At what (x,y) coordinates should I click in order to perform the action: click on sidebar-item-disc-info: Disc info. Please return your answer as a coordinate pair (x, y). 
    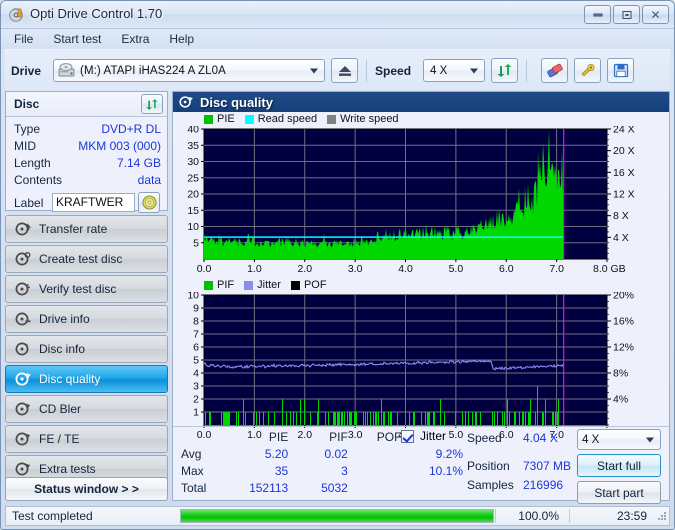
    Looking at the image, I should click on (86, 349).